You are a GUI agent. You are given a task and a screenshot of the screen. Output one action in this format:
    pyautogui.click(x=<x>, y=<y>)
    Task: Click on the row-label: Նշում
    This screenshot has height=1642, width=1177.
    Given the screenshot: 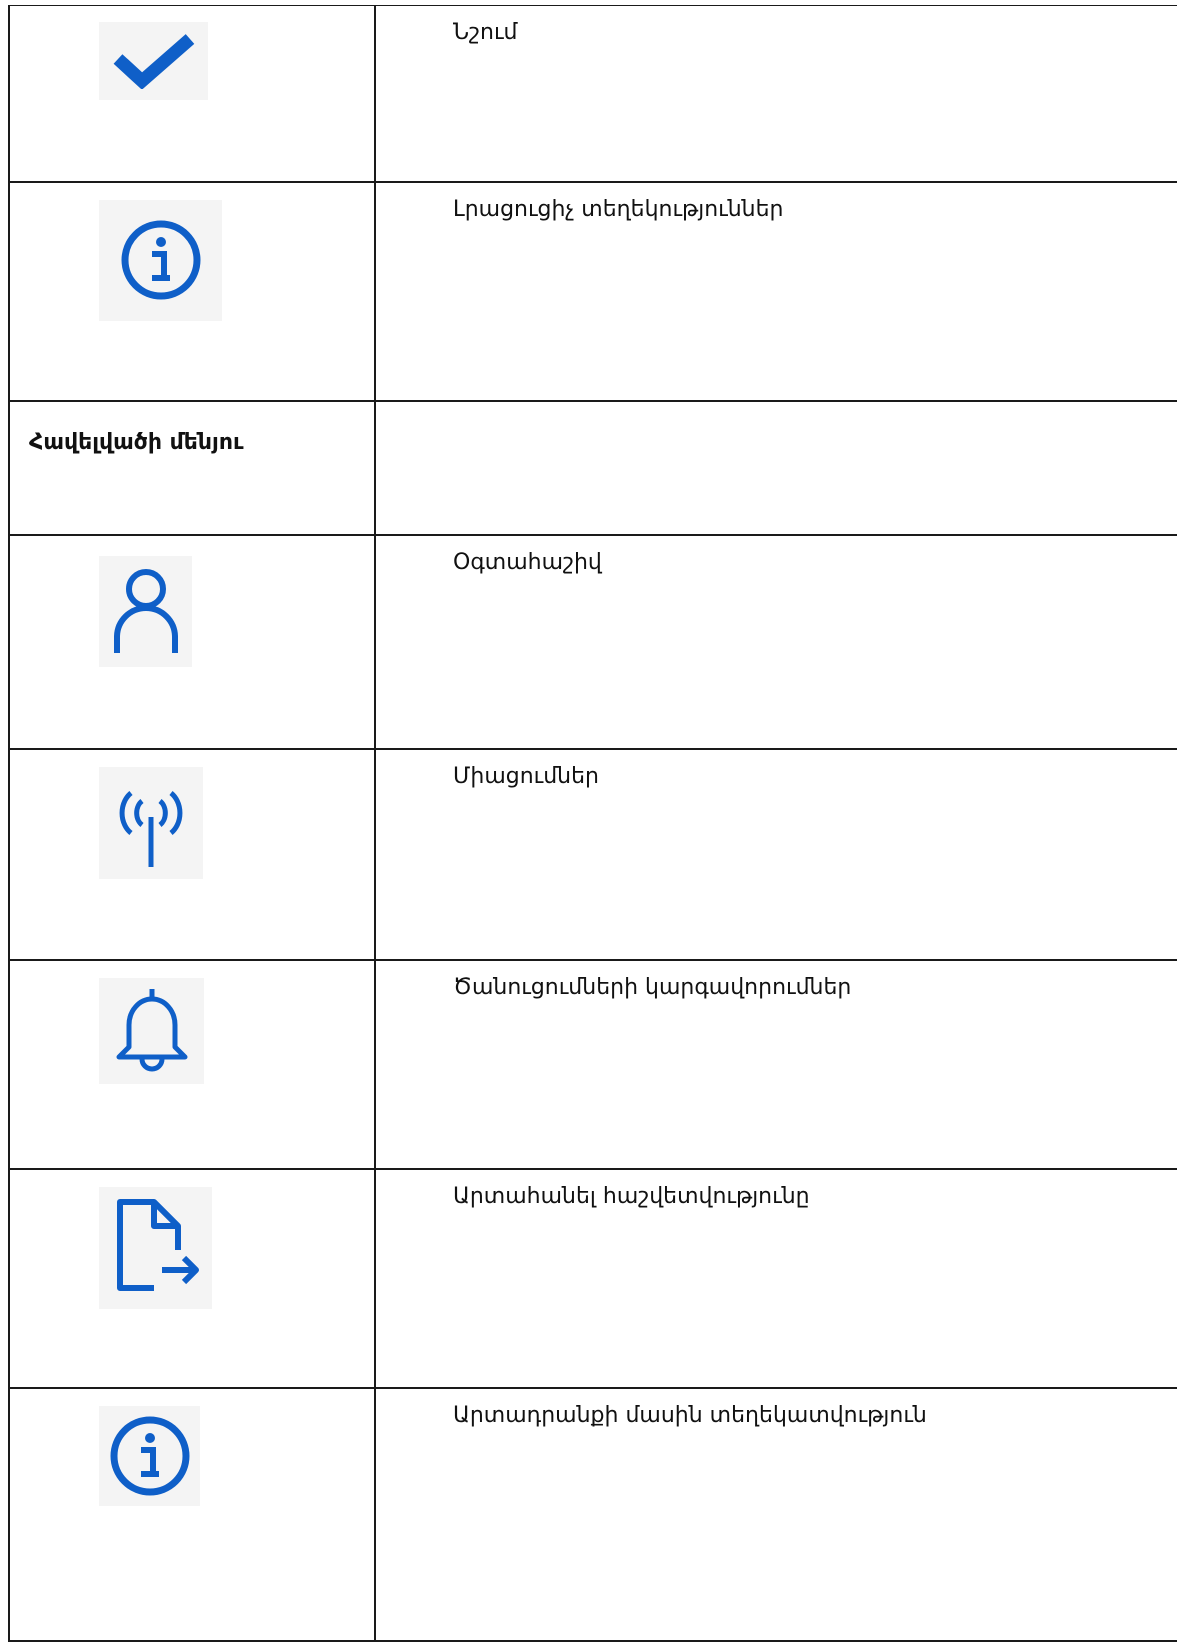 What is the action you would take?
    pyautogui.click(x=485, y=32)
    